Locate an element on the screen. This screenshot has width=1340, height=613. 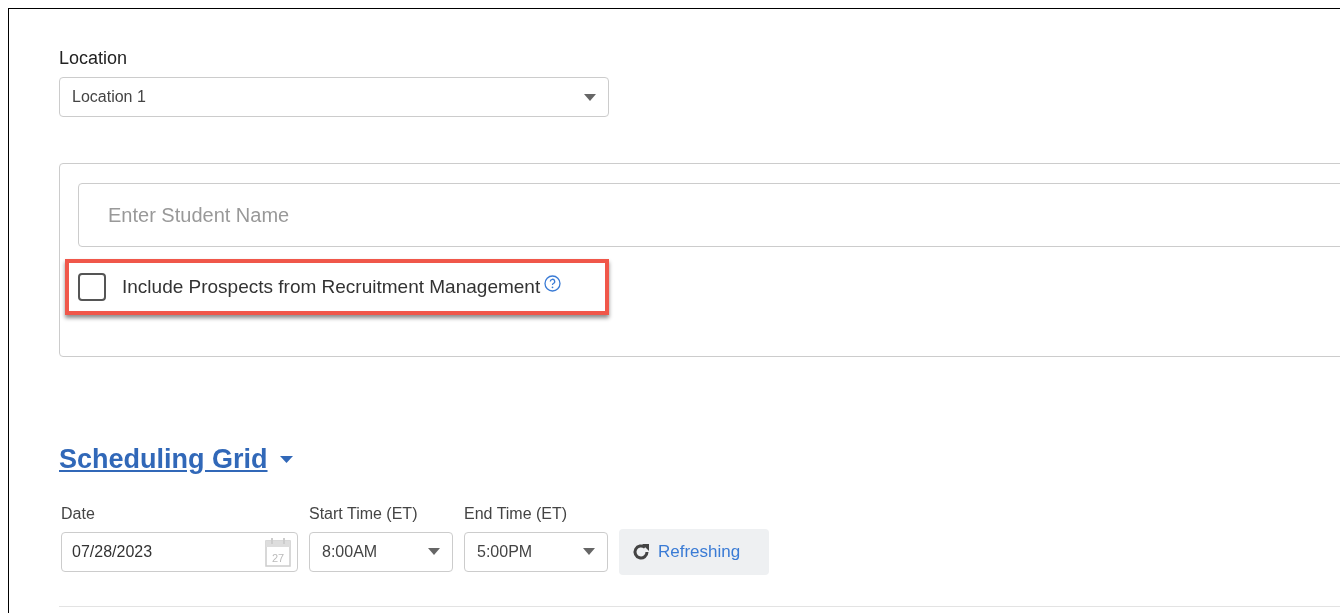
date-field: 07/28/2023 27 is located at coordinates (179, 551).